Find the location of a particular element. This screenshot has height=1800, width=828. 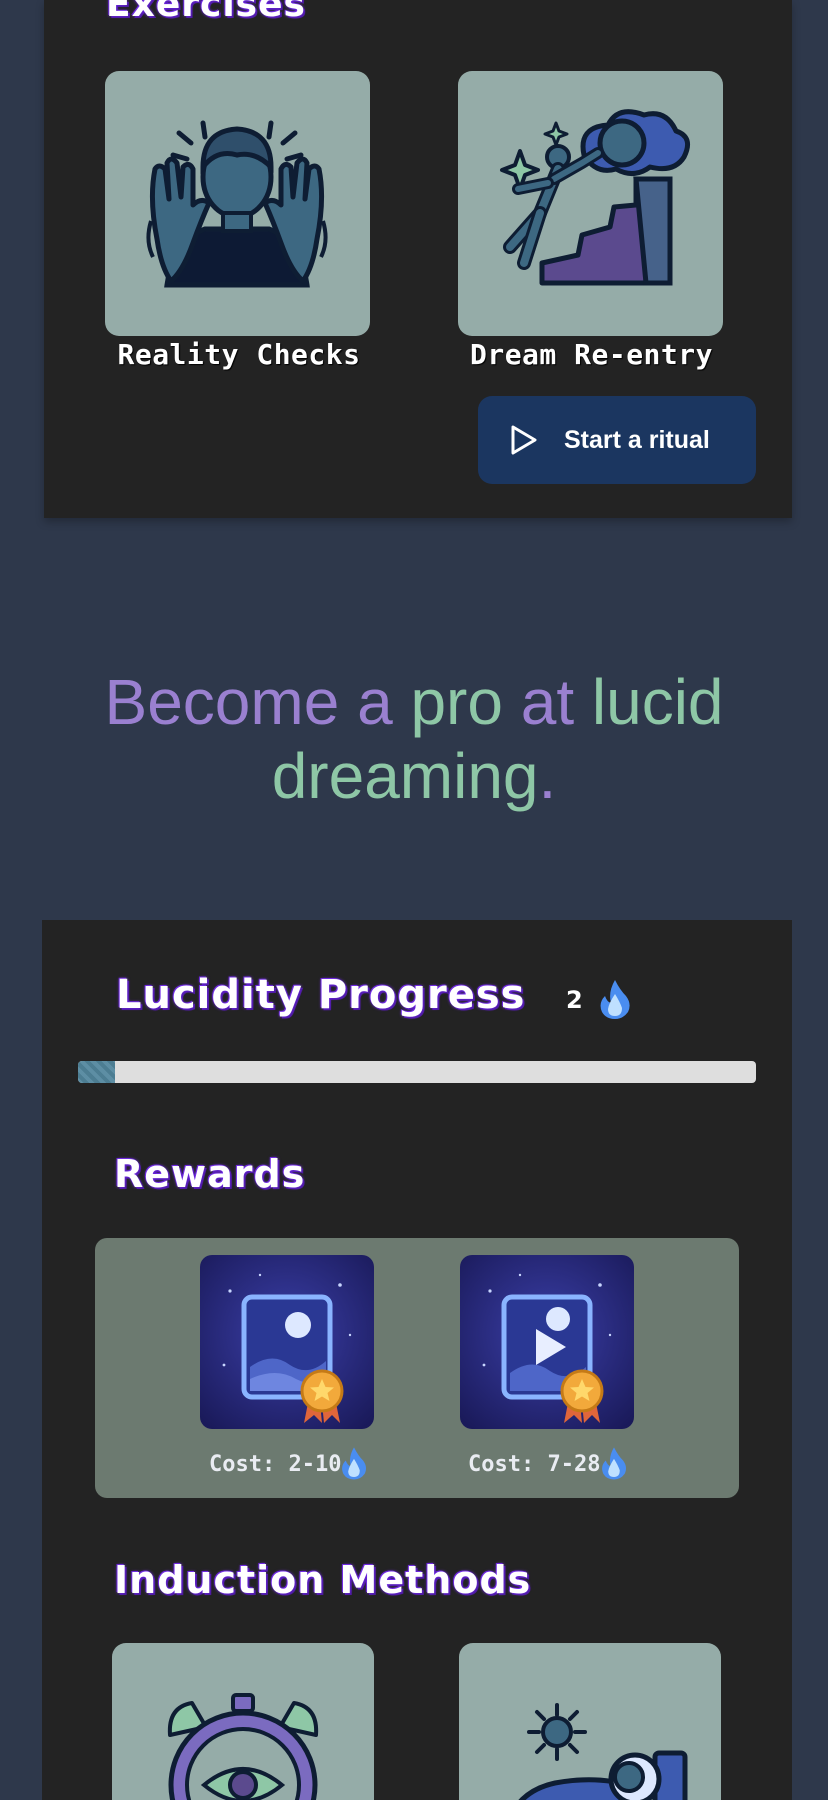

start-ritual-label: Start a ritual is located at coordinates (637, 439).